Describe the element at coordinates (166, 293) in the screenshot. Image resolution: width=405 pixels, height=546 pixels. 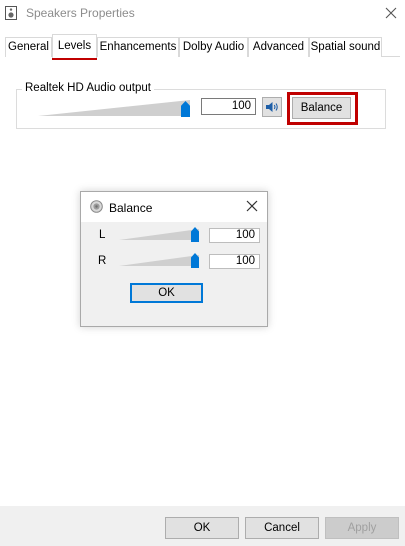
I see `balance-ok-button: OK` at that location.